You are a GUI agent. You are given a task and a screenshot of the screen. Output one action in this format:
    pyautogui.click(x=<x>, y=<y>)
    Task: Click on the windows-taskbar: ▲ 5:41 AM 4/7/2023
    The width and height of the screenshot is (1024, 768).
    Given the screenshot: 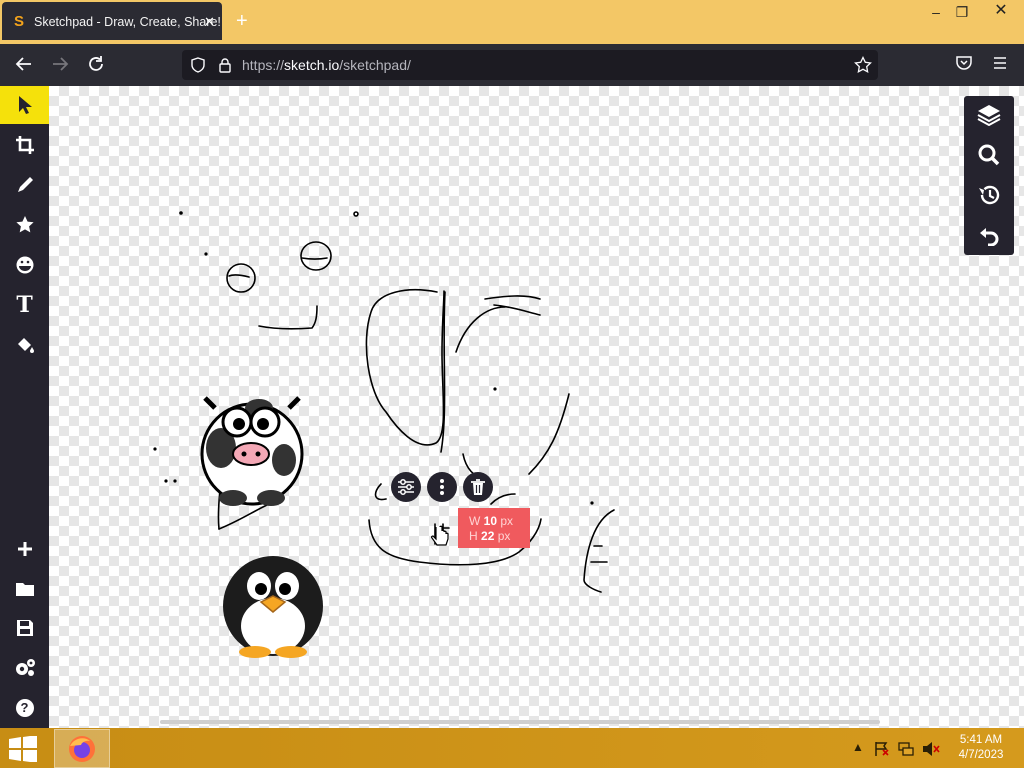 What is the action you would take?
    pyautogui.click(x=512, y=748)
    